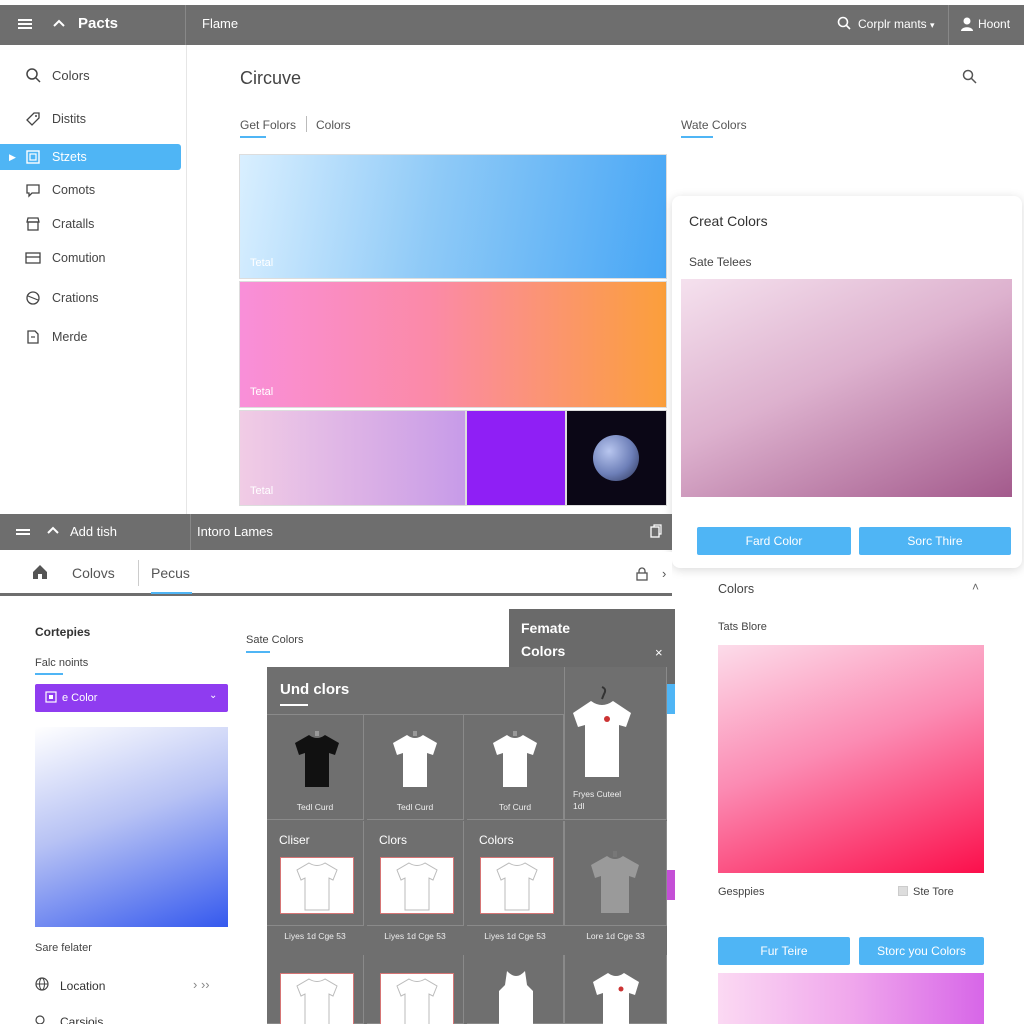 This screenshot has width=1024, height=1024. I want to click on tab-divider, so click(138, 573).